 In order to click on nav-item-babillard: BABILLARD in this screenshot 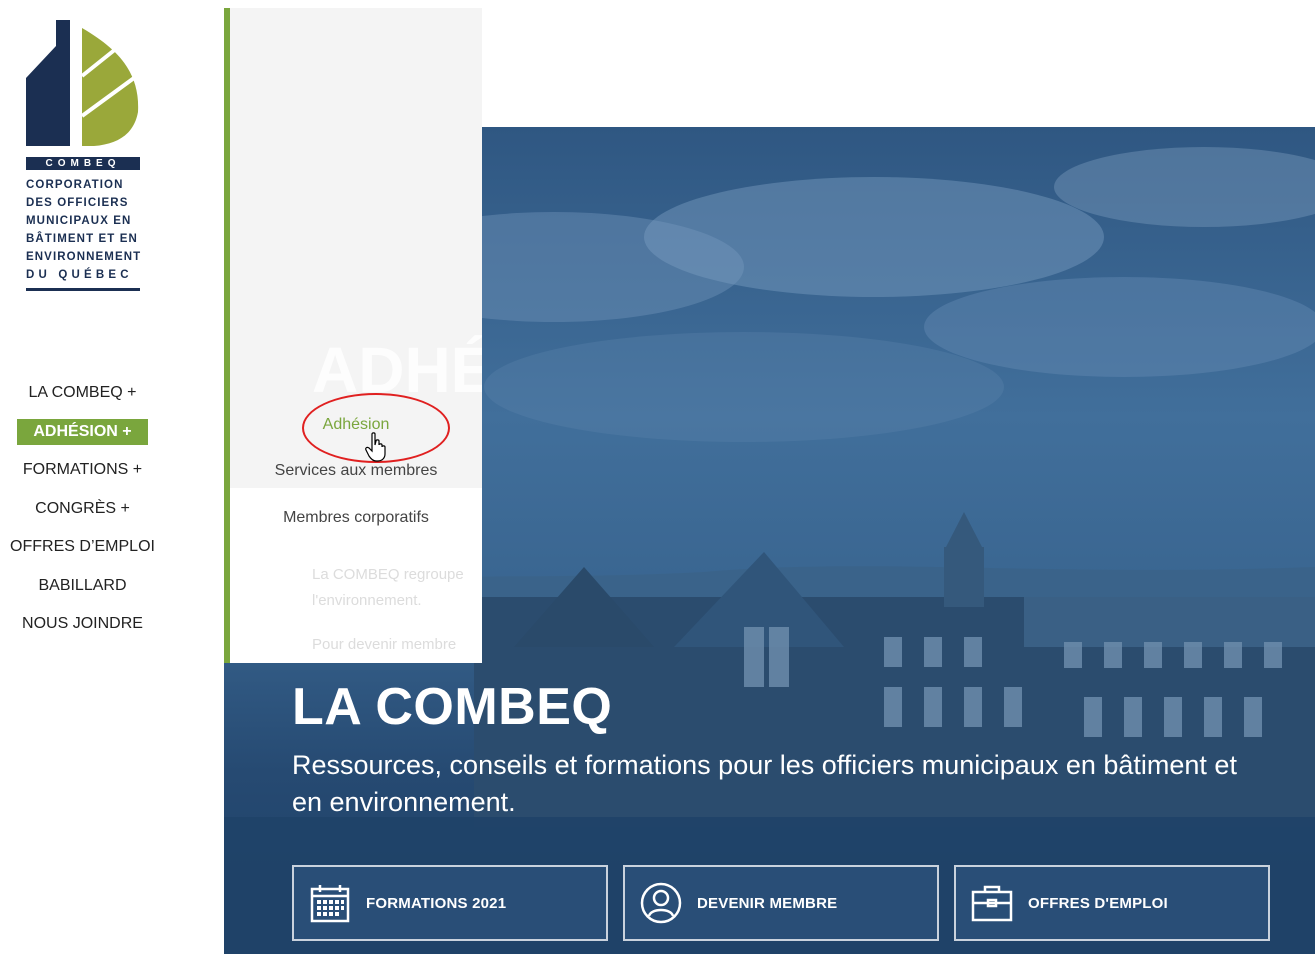, I will do `click(82, 586)`.